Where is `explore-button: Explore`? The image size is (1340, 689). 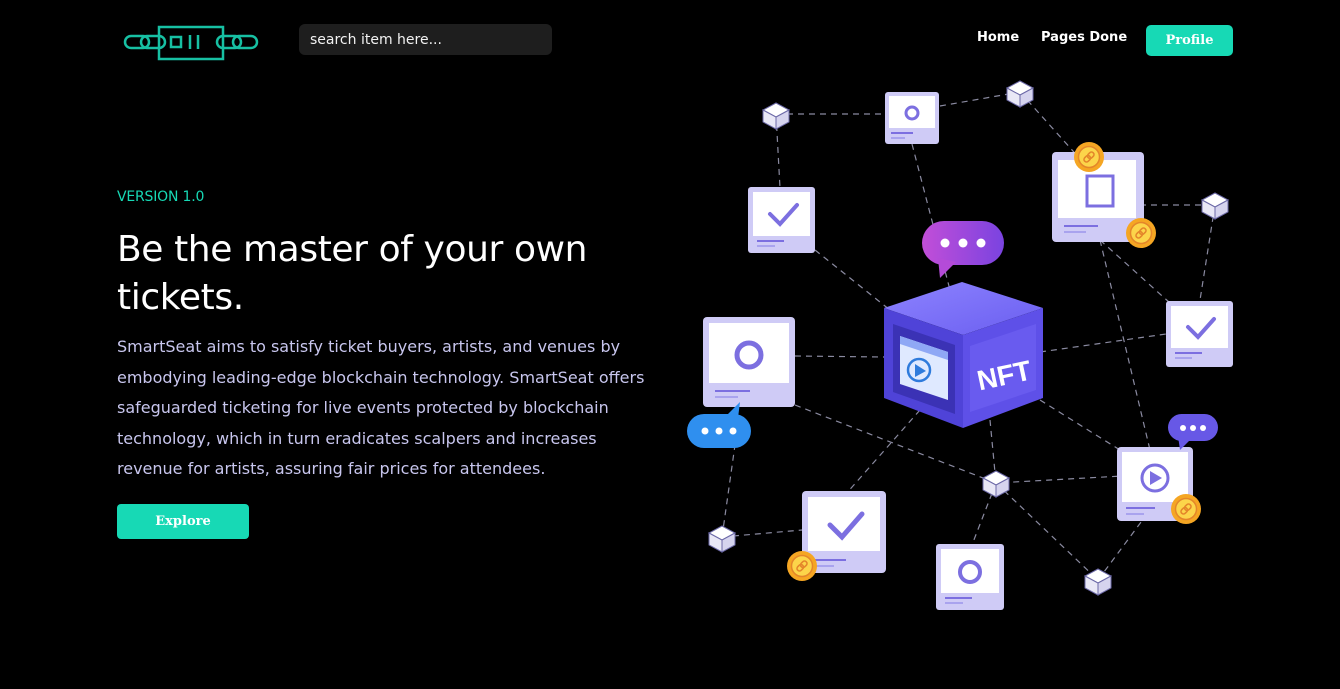 explore-button: Explore is located at coordinates (183, 521).